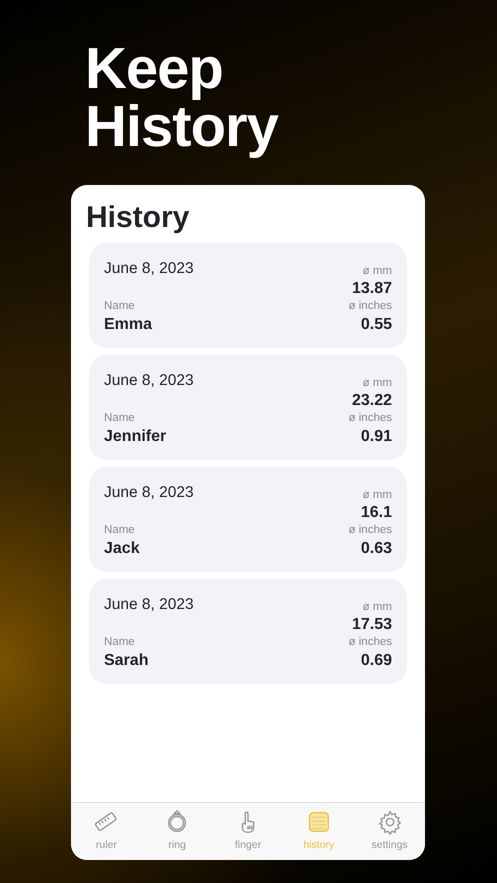  What do you see at coordinates (376, 437) in the screenshot?
I see `diameter-value: 0.91` at bounding box center [376, 437].